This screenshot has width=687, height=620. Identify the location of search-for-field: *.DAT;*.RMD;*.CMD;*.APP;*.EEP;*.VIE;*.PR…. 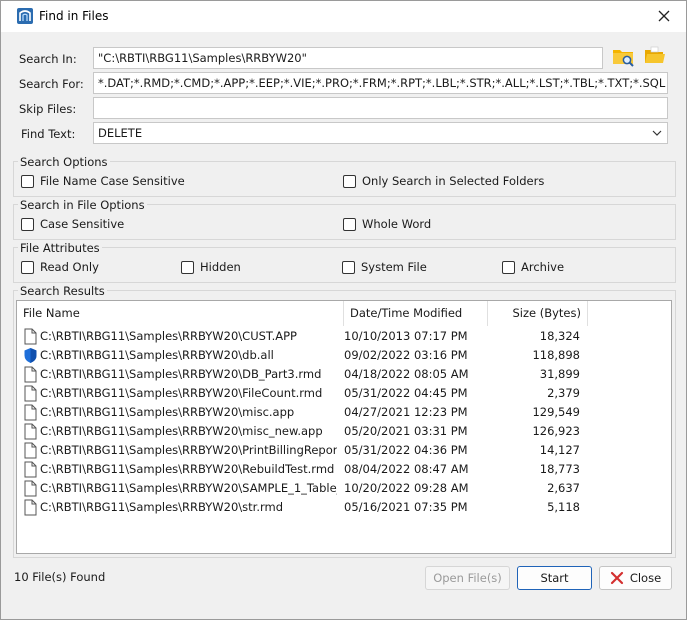
(380, 83).